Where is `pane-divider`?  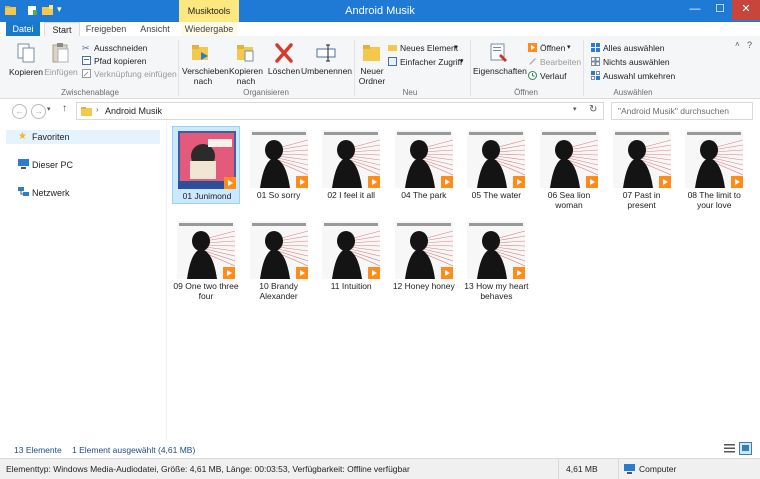 pane-divider is located at coordinates (166, 281).